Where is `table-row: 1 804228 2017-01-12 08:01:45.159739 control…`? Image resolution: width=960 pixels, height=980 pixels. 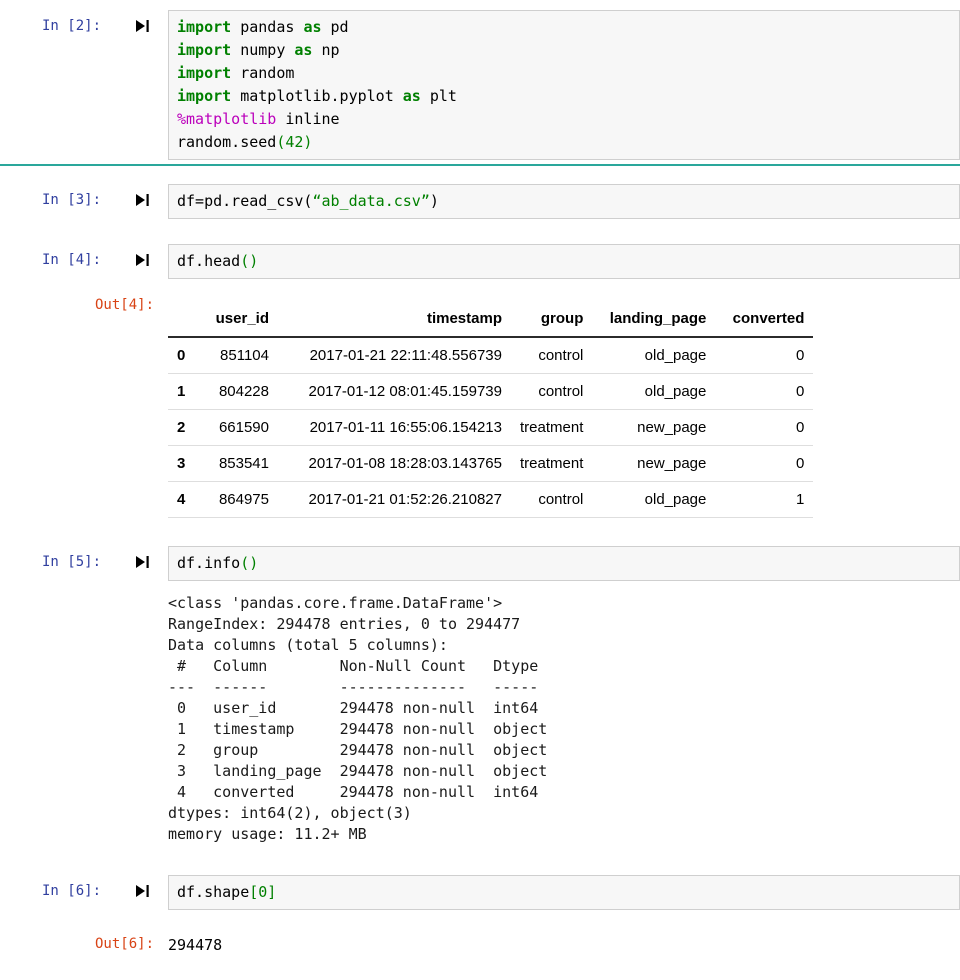
table-row: 1 804228 2017-01-12 08:01:45.159739 control… is located at coordinates (491, 391).